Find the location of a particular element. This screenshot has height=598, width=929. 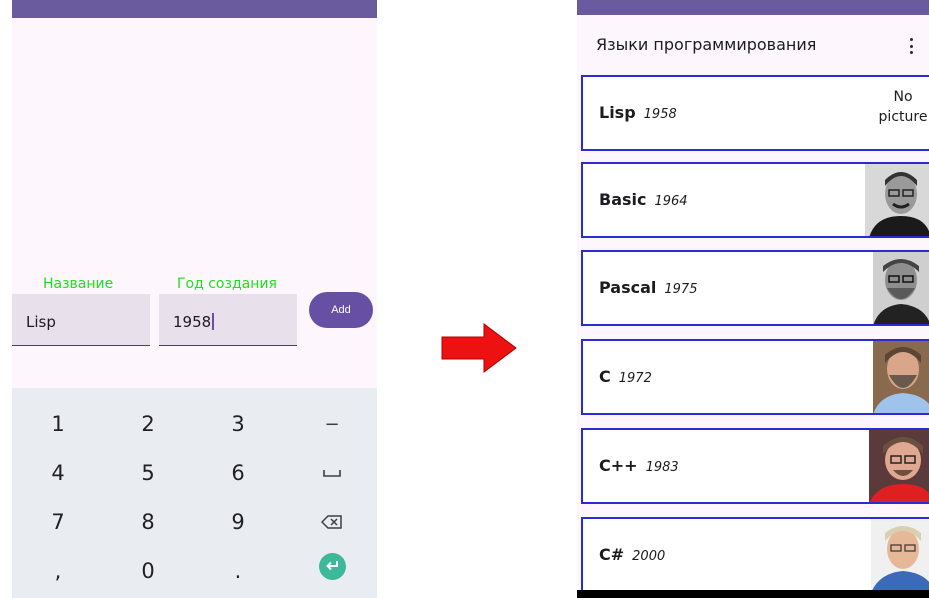

space-icon is located at coordinates (332, 473).